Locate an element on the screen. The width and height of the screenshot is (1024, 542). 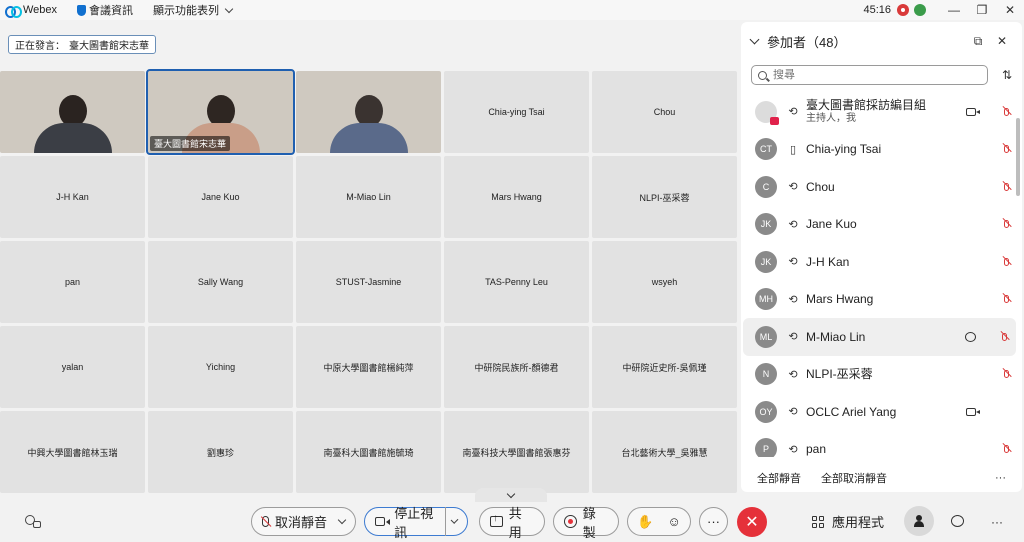
participant-tile: 台北藝術大學_吳雅慧 is located at coordinates (664, 452).